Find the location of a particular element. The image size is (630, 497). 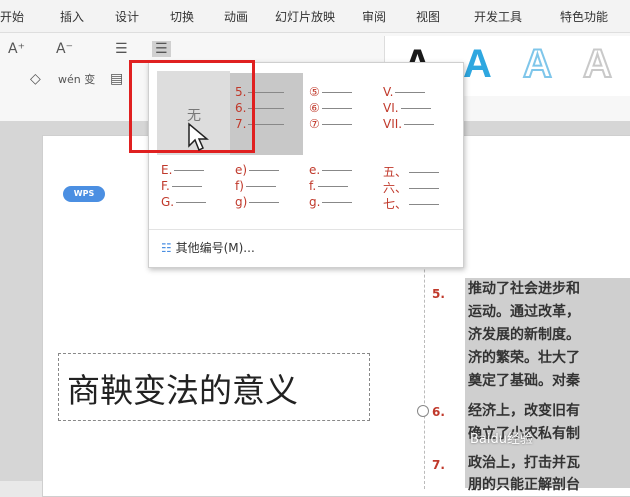

watermark: Baidu经验 is located at coordinates (501, 439).